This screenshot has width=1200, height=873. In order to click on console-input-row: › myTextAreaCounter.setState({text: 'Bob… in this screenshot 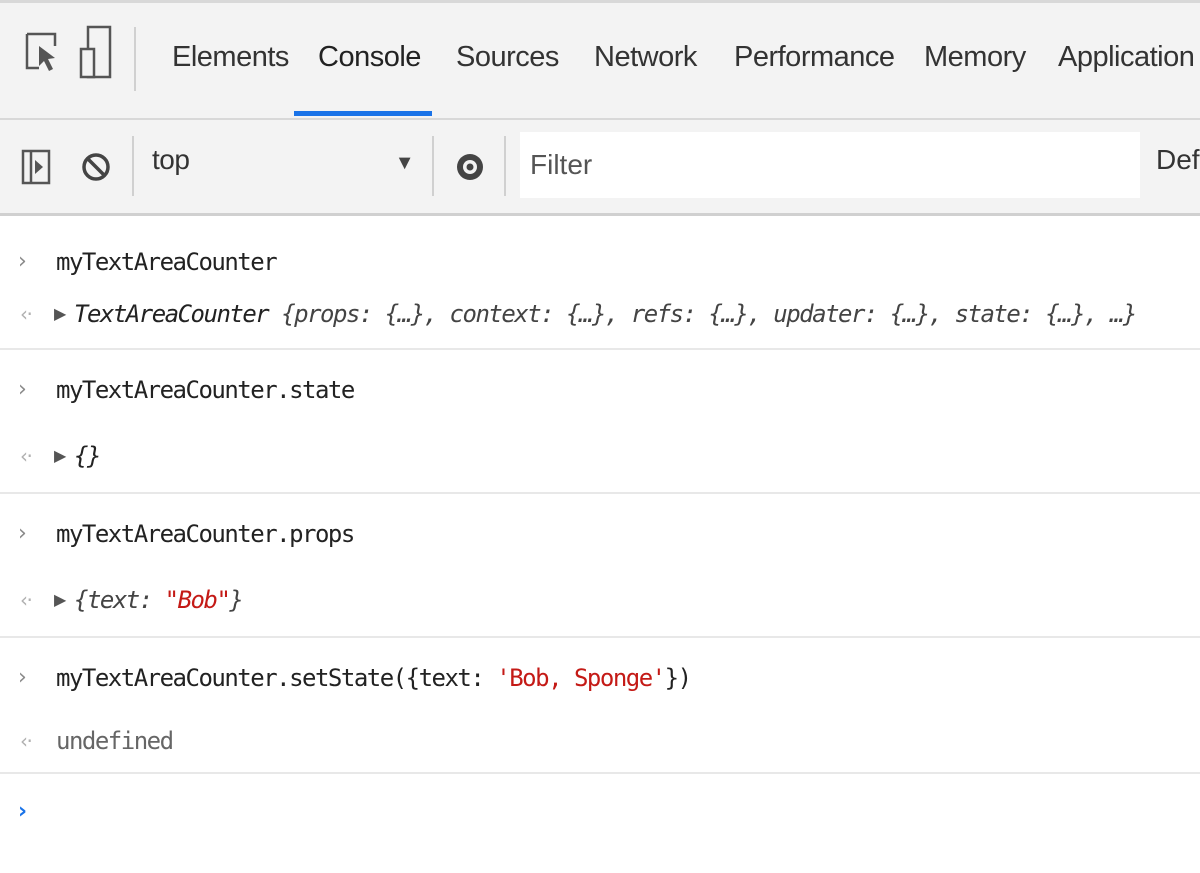, I will do `click(600, 678)`.